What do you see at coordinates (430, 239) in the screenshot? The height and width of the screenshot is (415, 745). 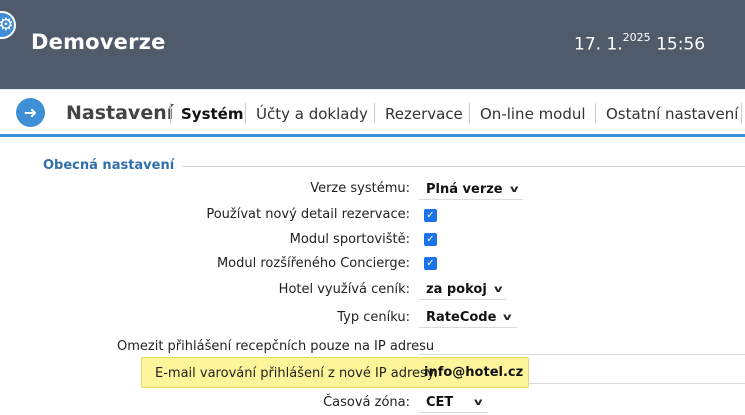 I see `sports-module-checkbox: ✓` at bounding box center [430, 239].